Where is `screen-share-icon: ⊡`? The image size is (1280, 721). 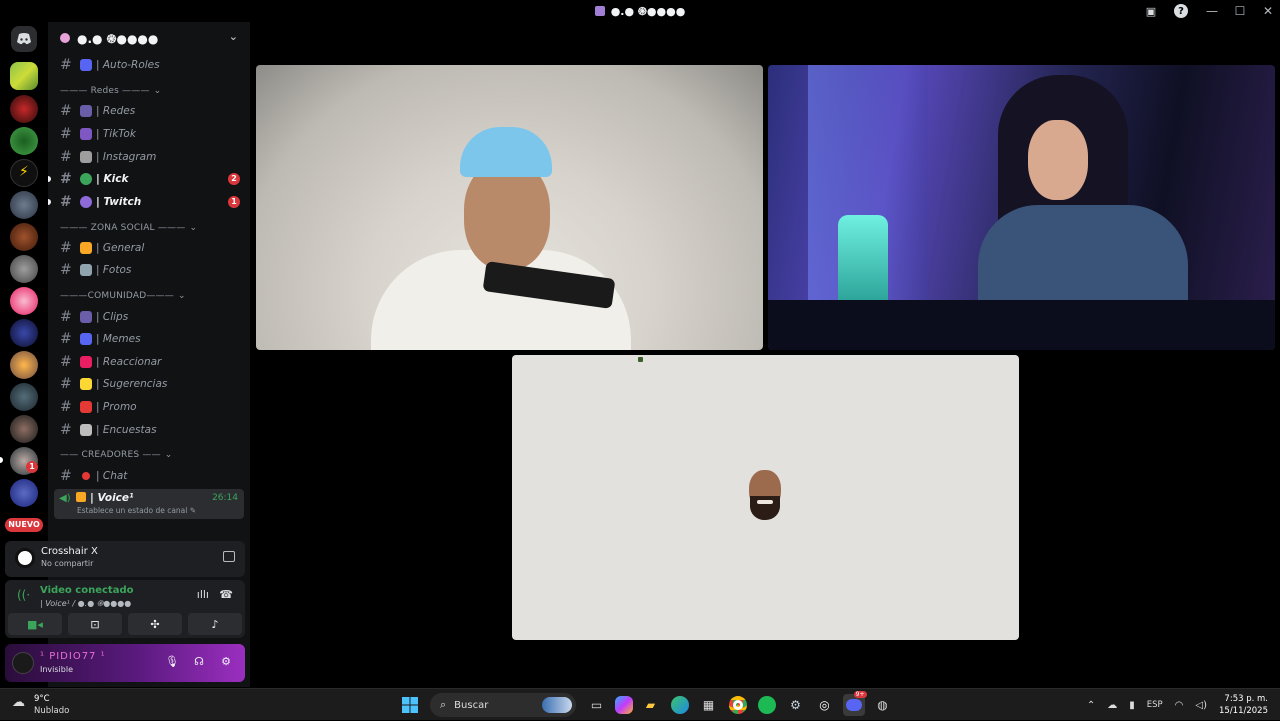 screen-share-icon: ⊡ is located at coordinates (95, 624).